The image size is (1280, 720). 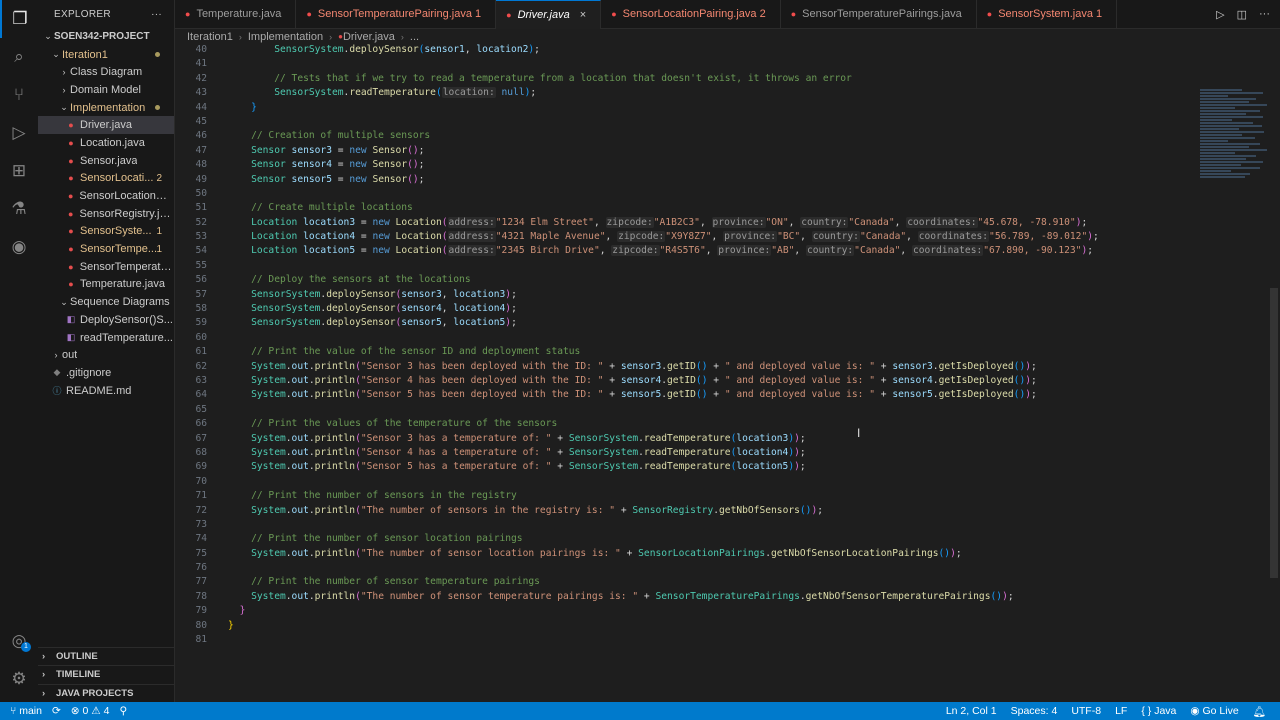 I want to click on sidebar-section: › JAVA PROJECTS, so click(x=106, y=693).